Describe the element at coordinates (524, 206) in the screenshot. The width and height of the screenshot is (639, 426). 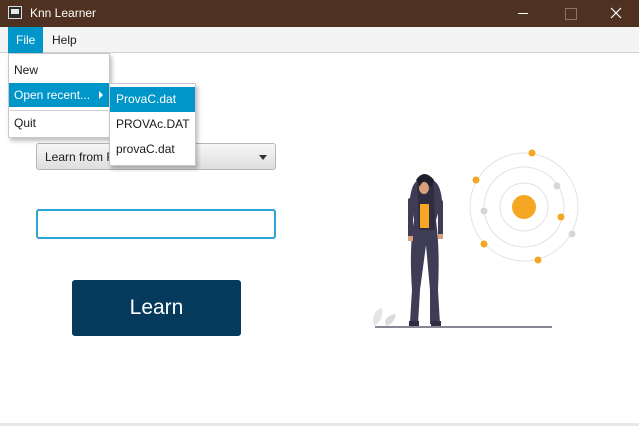
I see `orbit-graphic` at that location.